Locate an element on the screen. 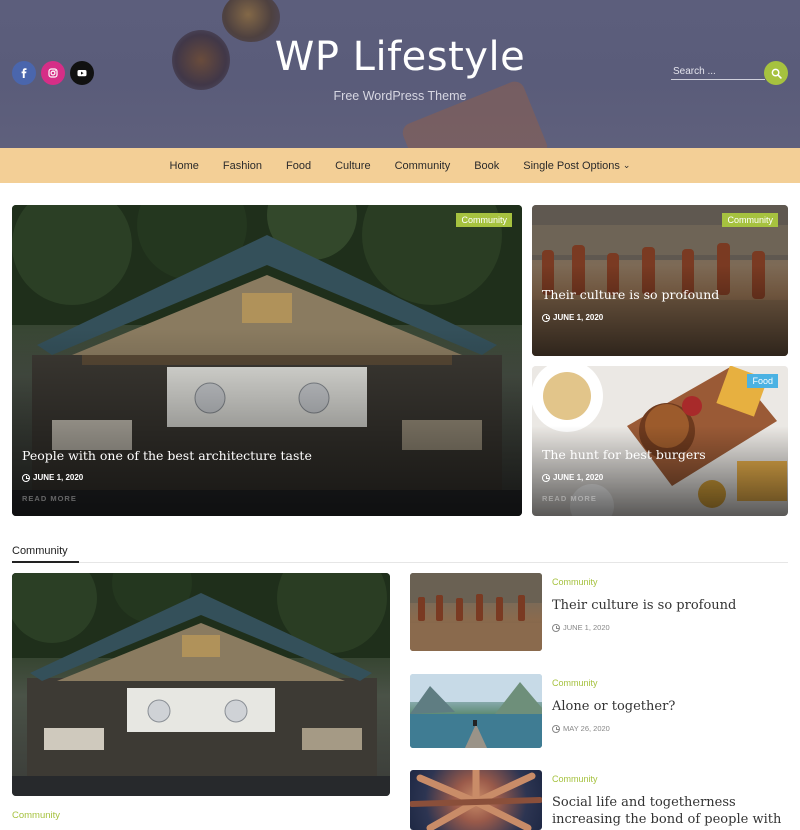  list-item-title: Their culture is so profound is located at coordinates (672, 605).